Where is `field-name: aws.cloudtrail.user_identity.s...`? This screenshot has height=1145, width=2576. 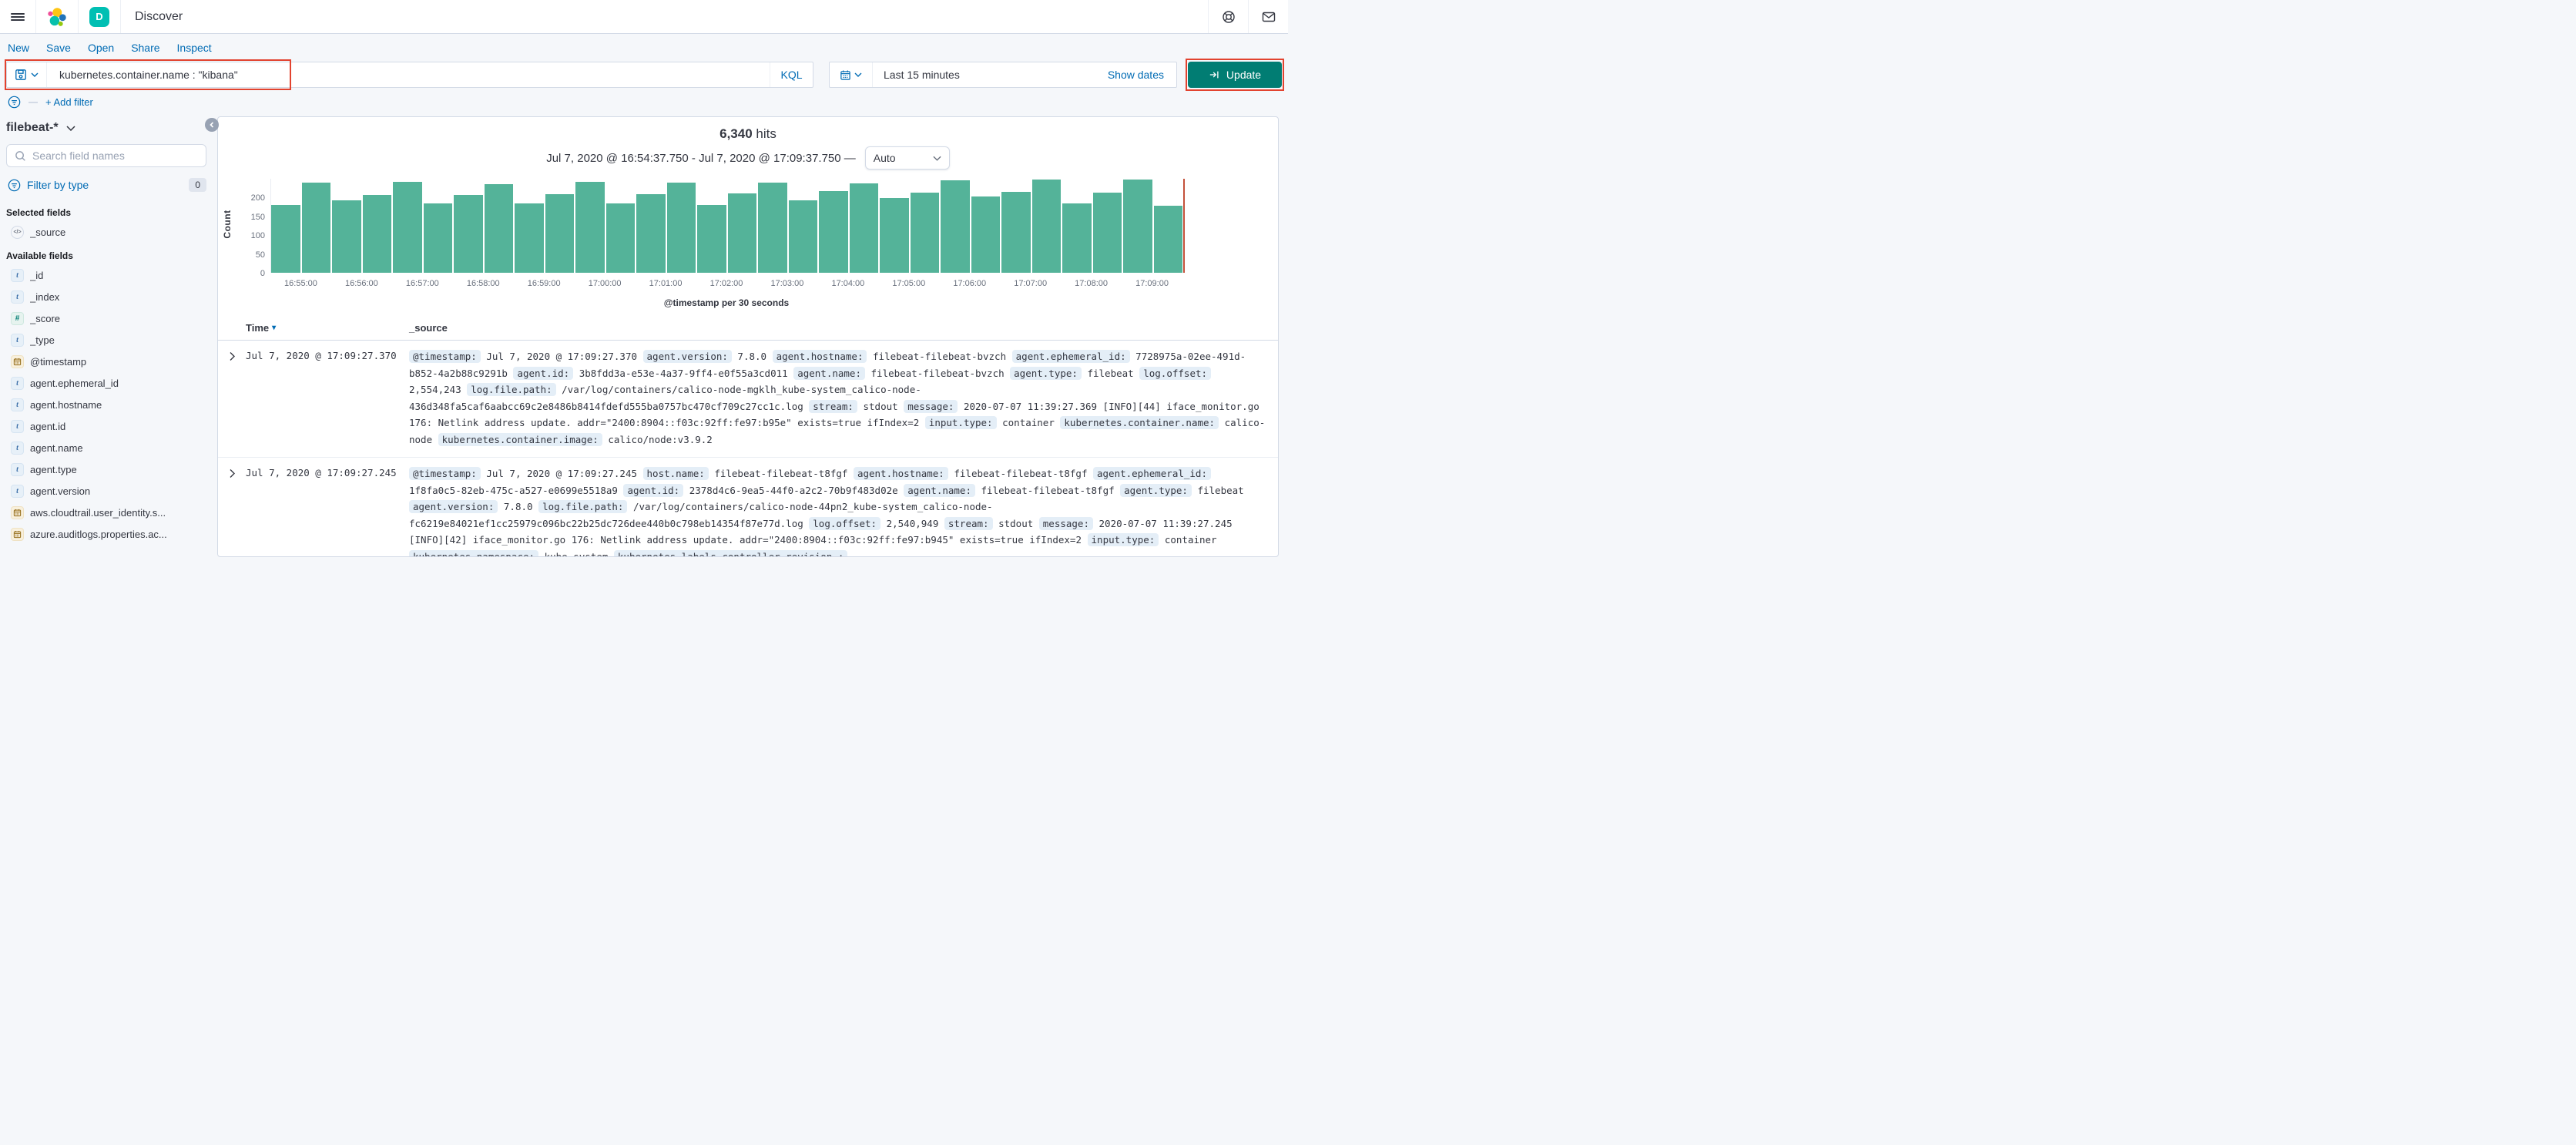 field-name: aws.cloudtrail.user_identity.s... is located at coordinates (98, 512).